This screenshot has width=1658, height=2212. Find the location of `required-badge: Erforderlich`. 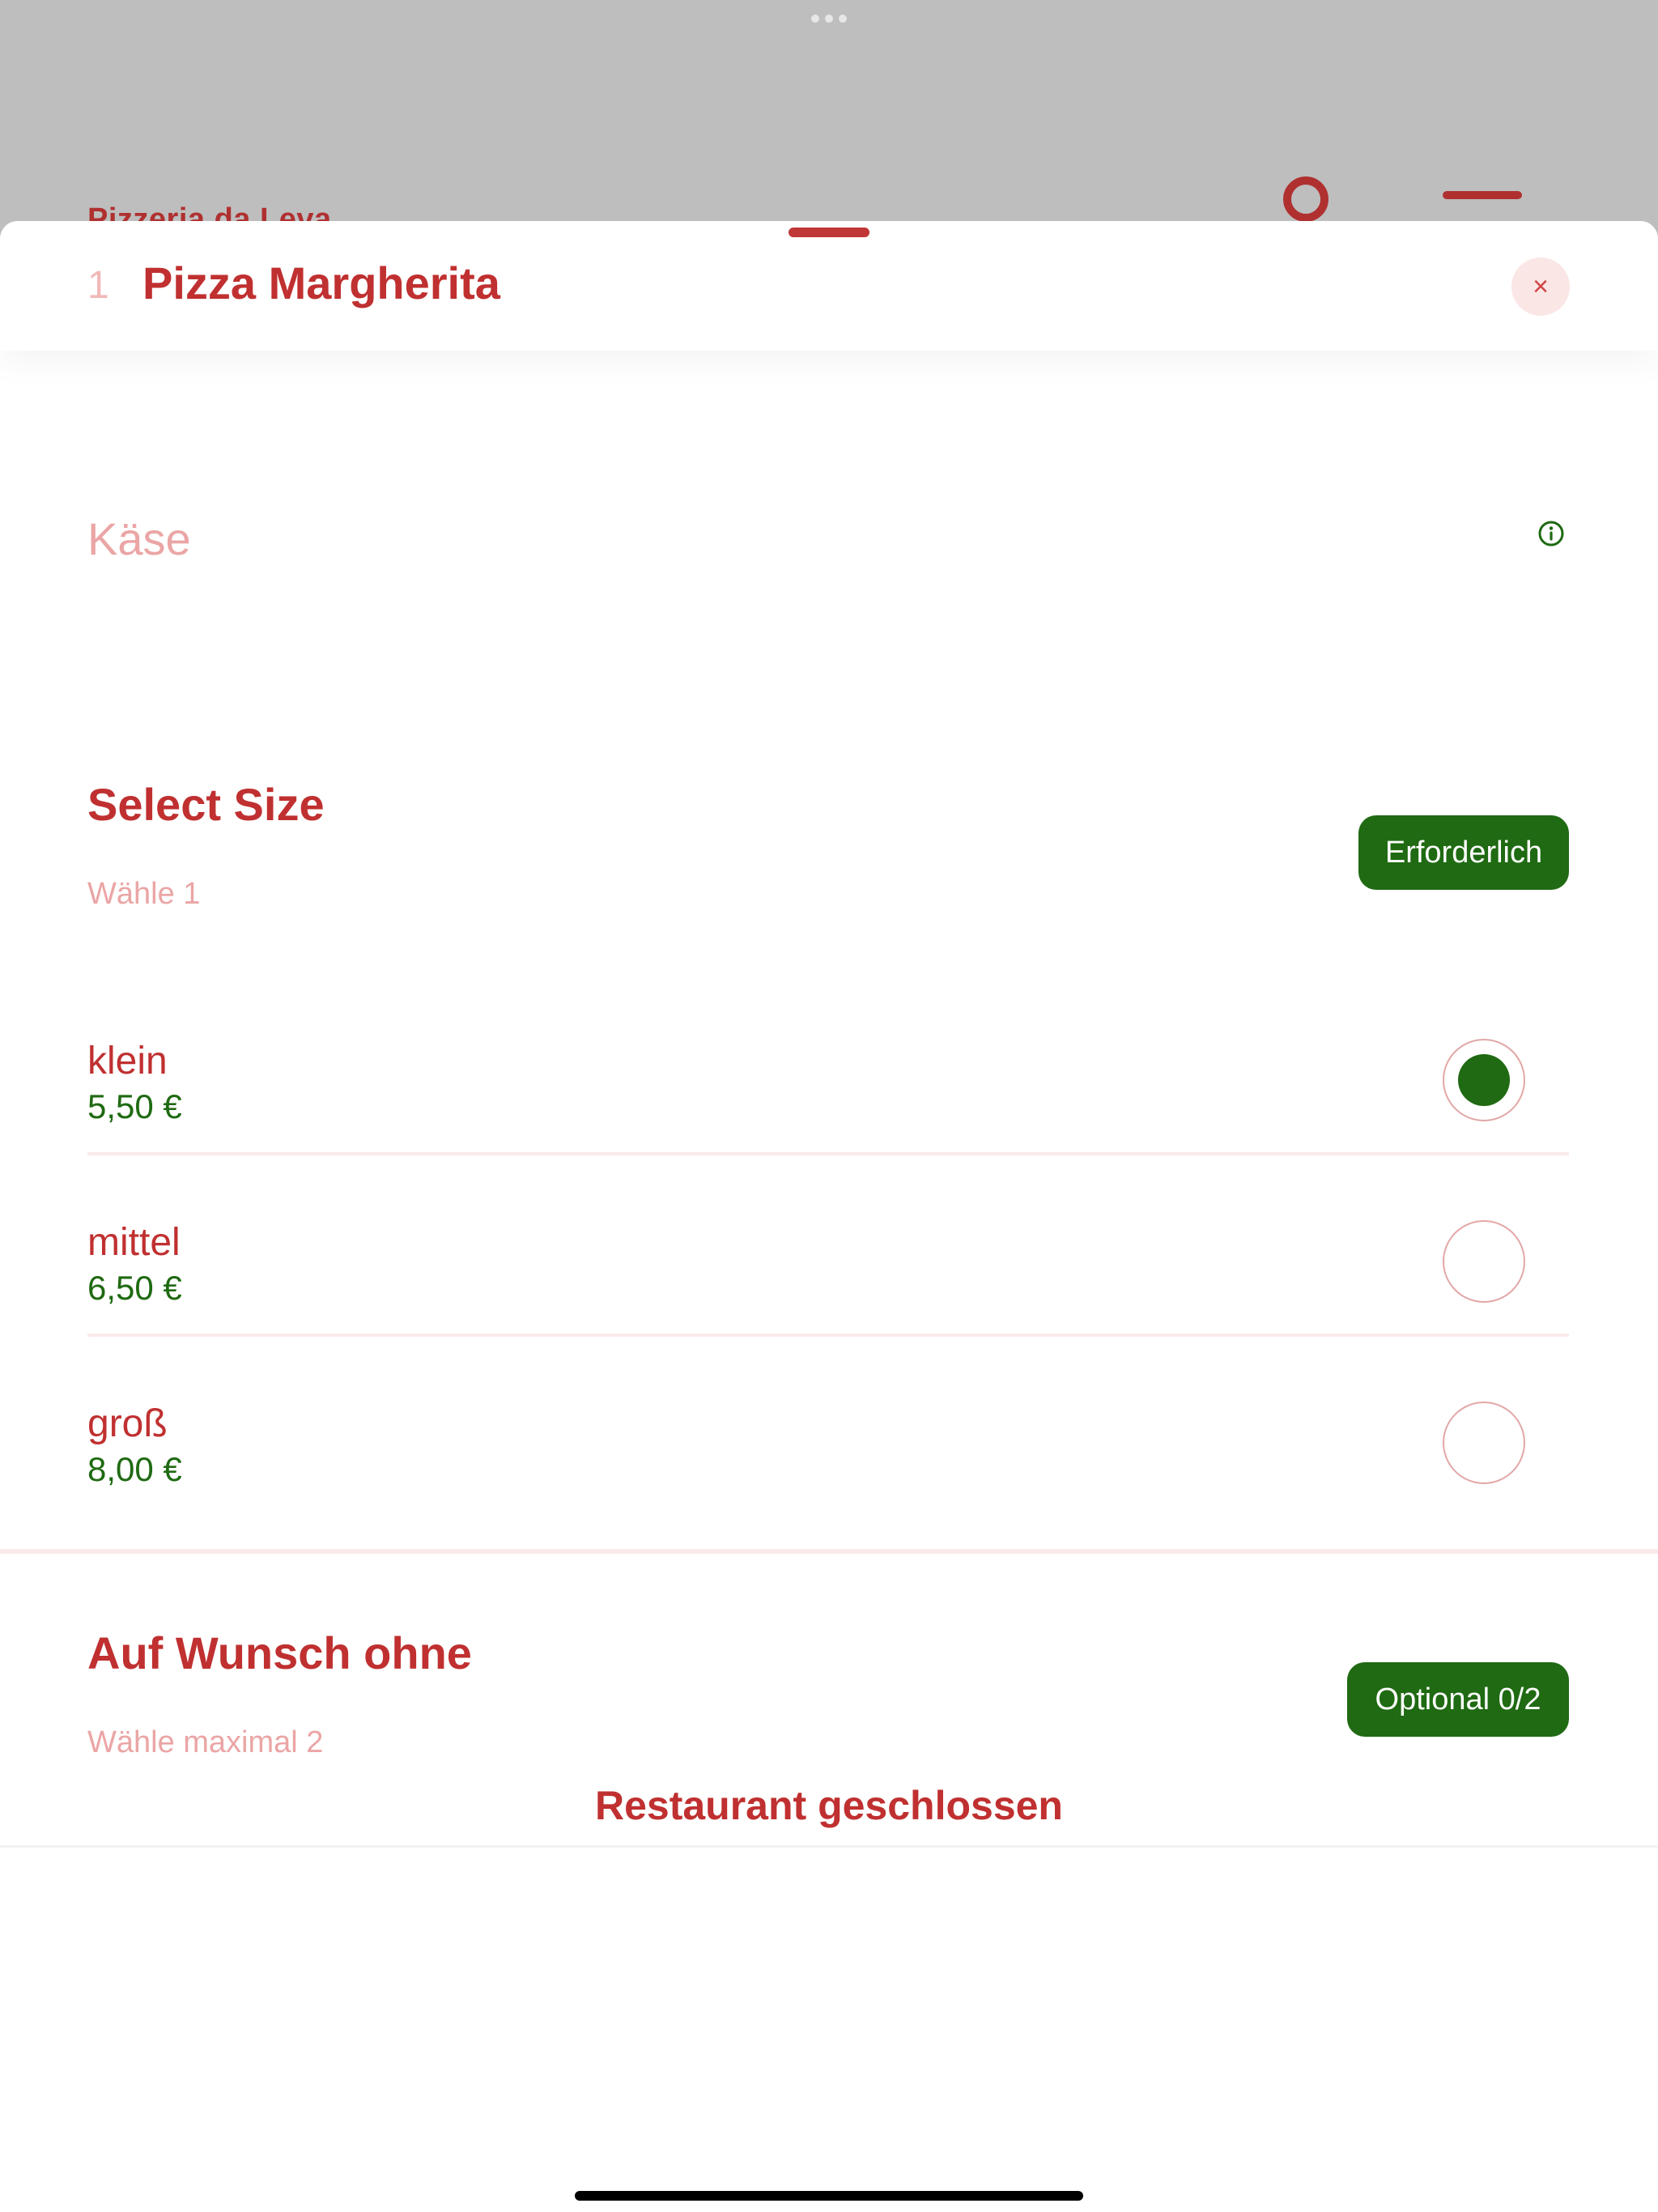

required-badge: Erforderlich is located at coordinates (1463, 852).